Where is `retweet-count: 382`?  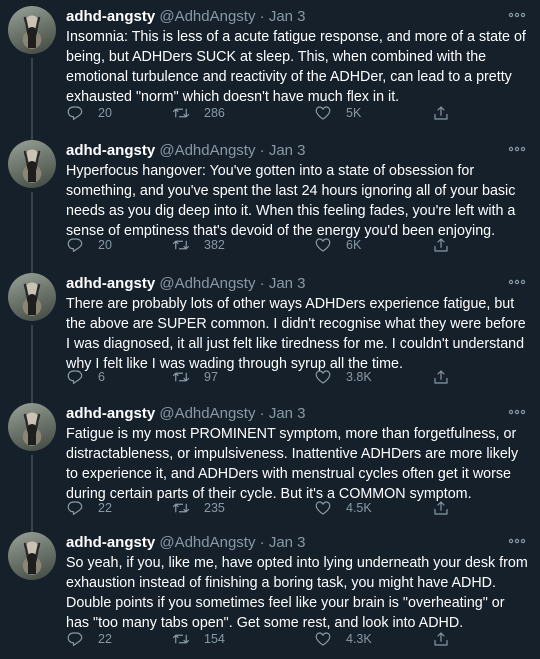
retweet-count: 382 is located at coordinates (214, 245).